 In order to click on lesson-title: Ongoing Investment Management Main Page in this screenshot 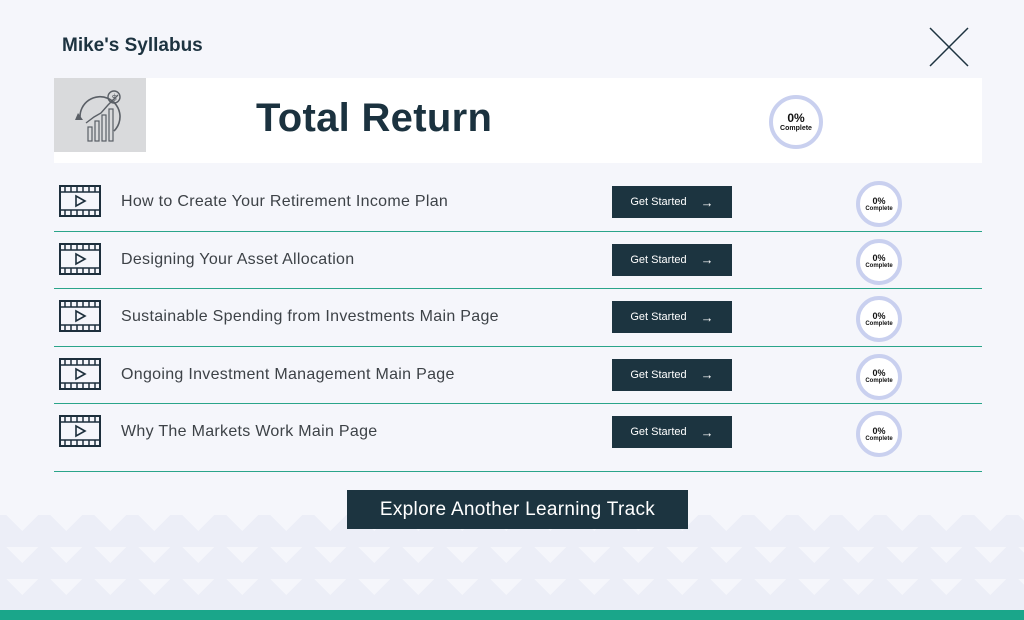, I will do `click(288, 374)`.